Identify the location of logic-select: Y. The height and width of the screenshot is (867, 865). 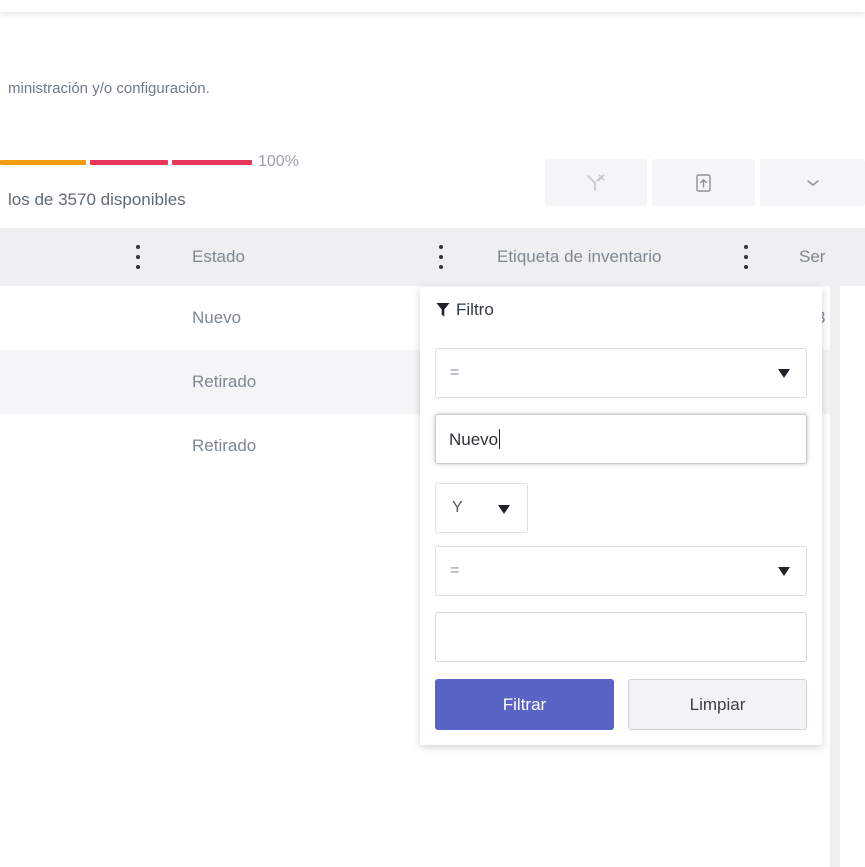
(481, 508).